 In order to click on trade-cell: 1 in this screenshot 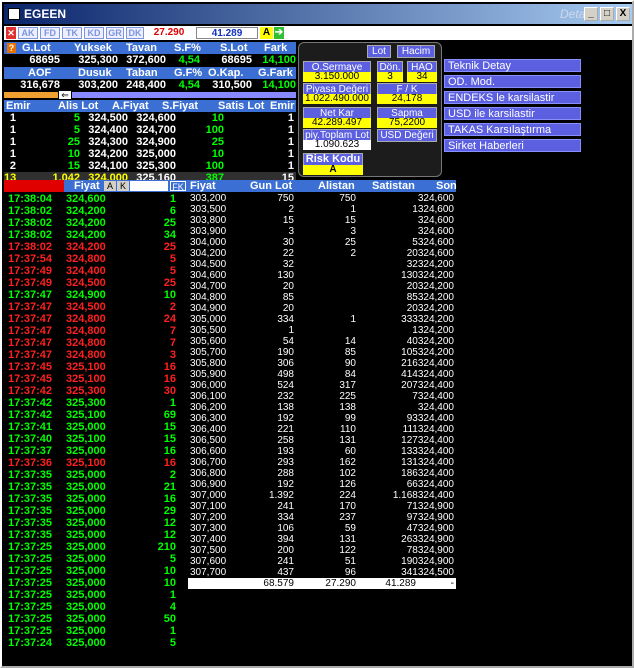, I will do `click(172, 403)`.